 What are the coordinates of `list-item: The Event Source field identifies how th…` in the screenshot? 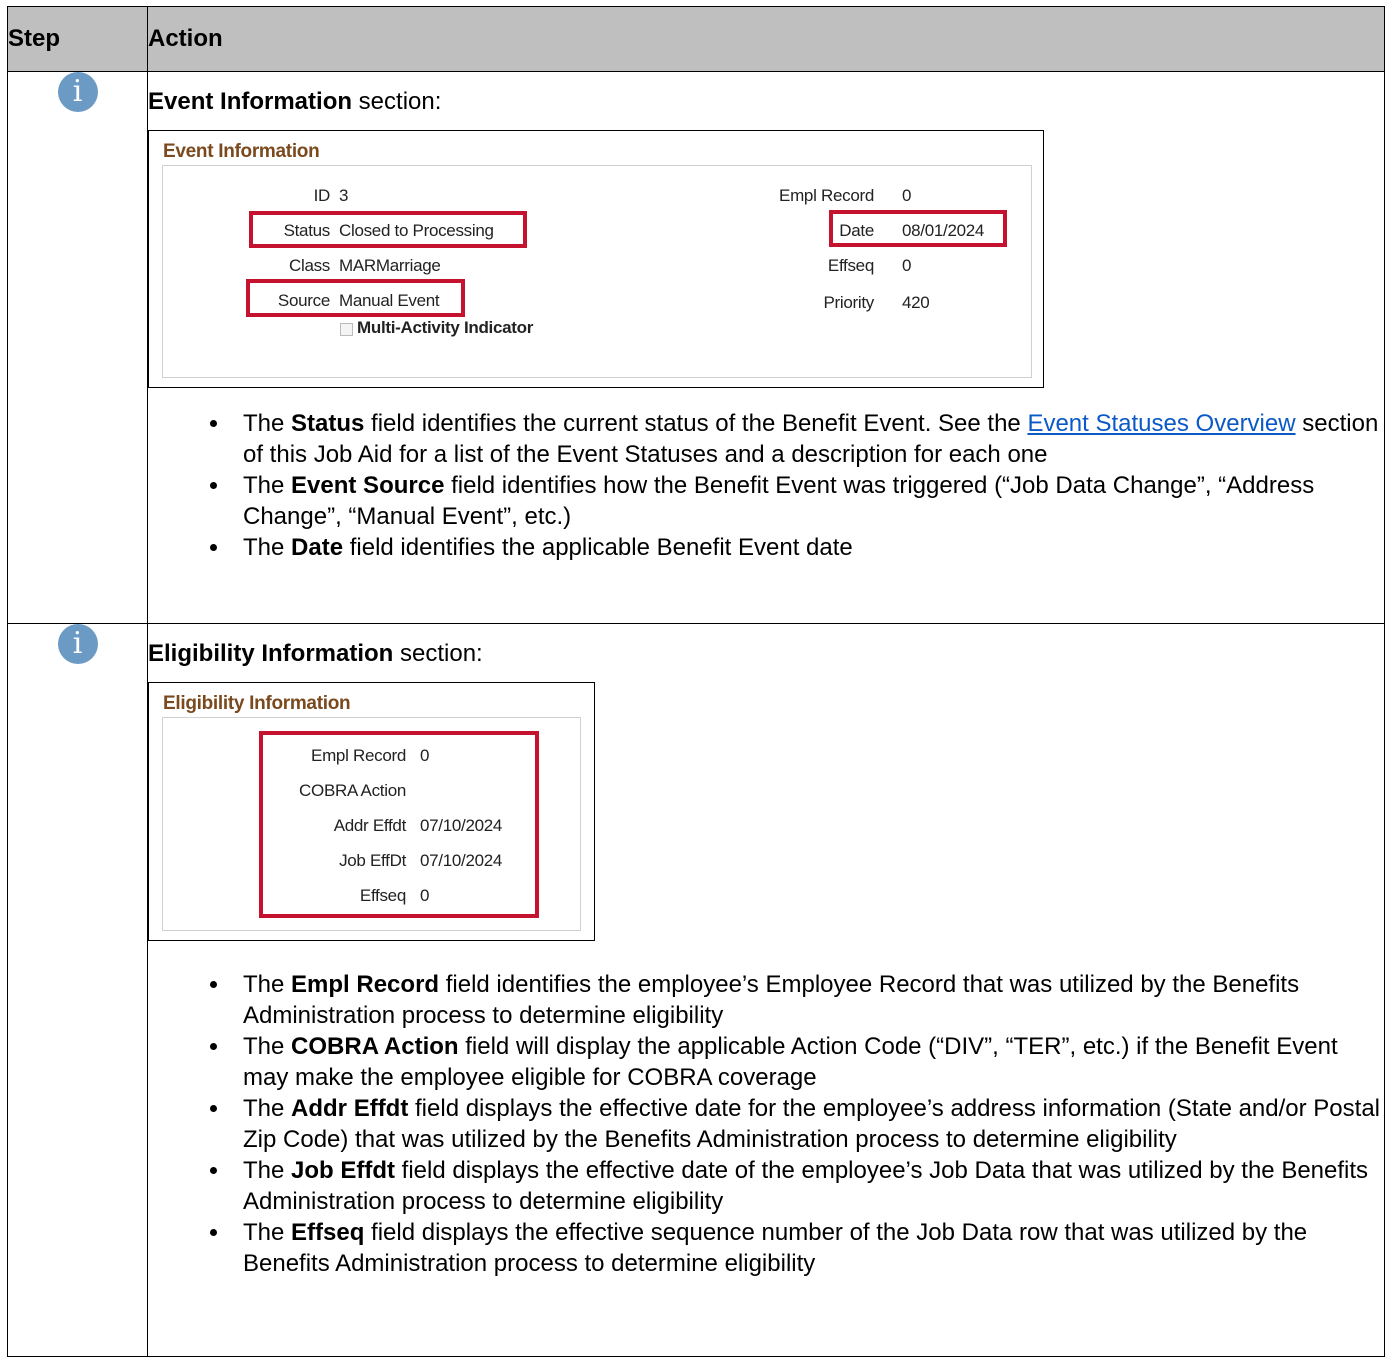 It's located at (807, 501).